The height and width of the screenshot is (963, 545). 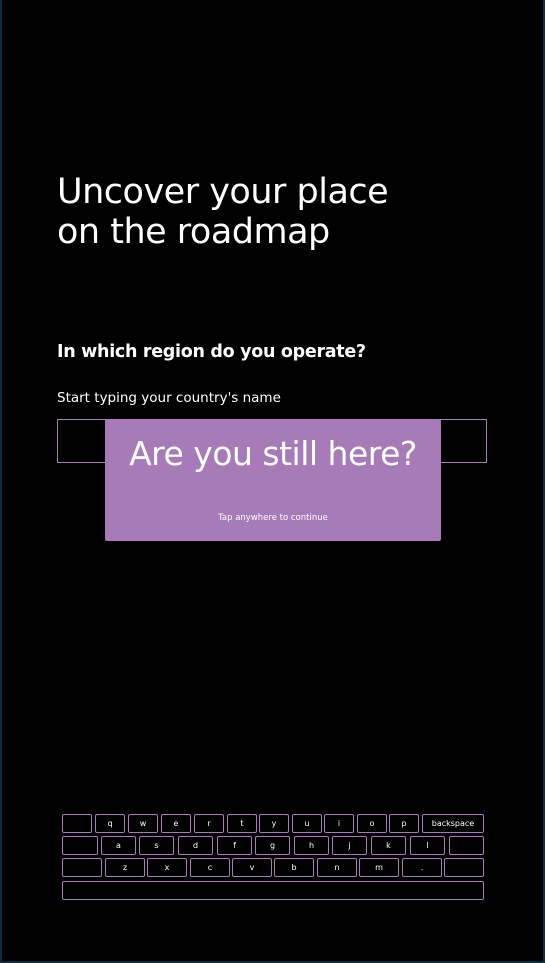 I want to click on key-l: l, so click(x=427, y=845).